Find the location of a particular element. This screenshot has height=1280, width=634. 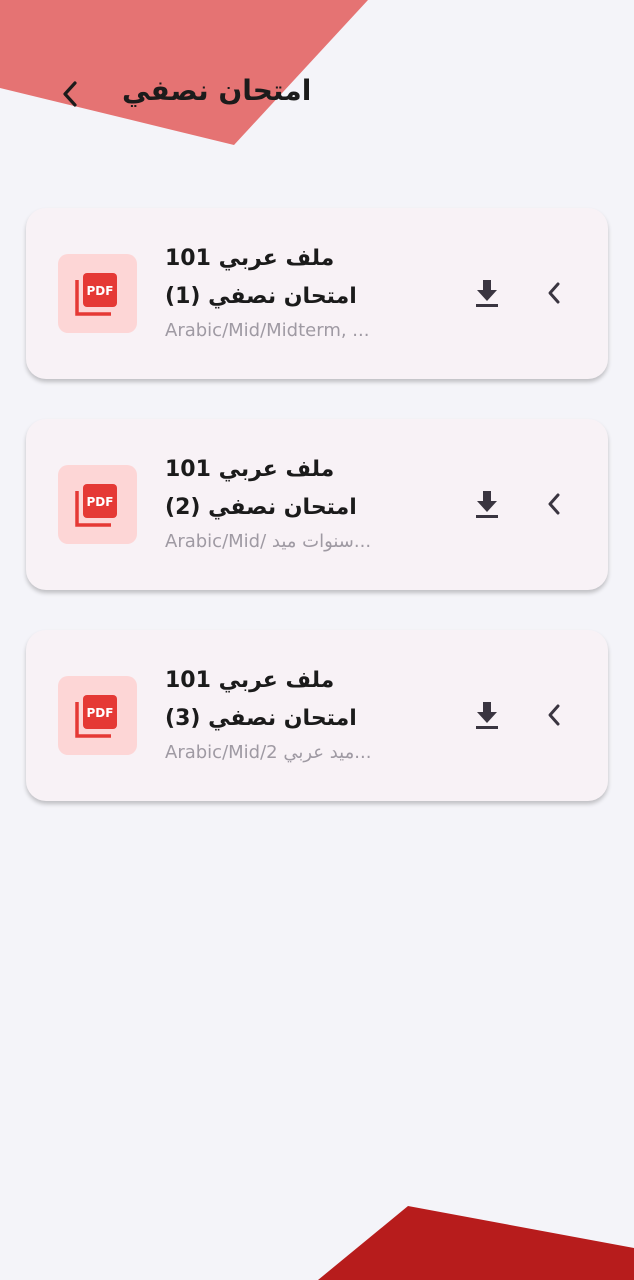

app-header: امتحان نصفي is located at coordinates (317, 95).